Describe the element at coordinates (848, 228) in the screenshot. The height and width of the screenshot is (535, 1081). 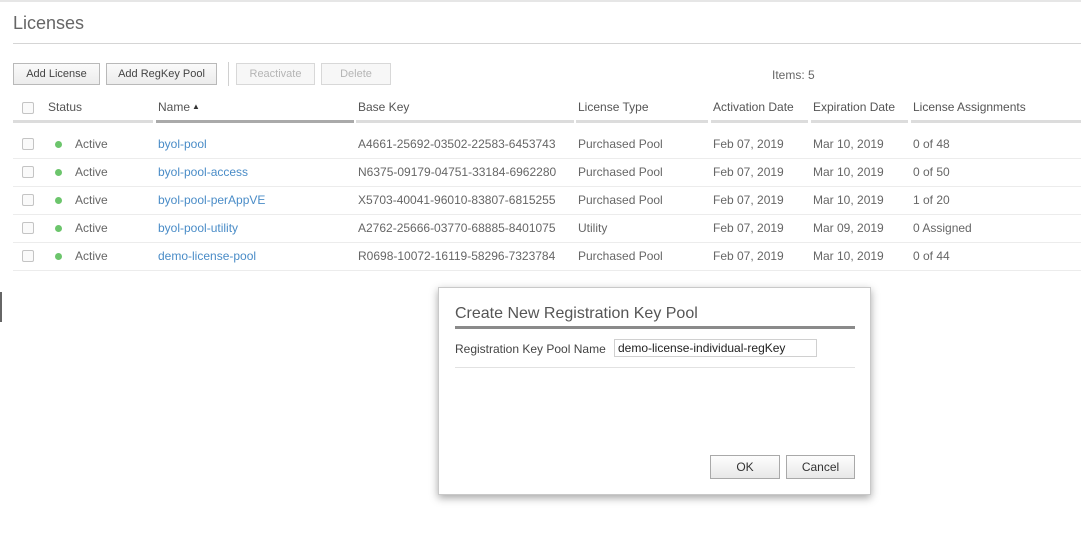
I see `row-expiration-date: Mar 09, 2019` at that location.